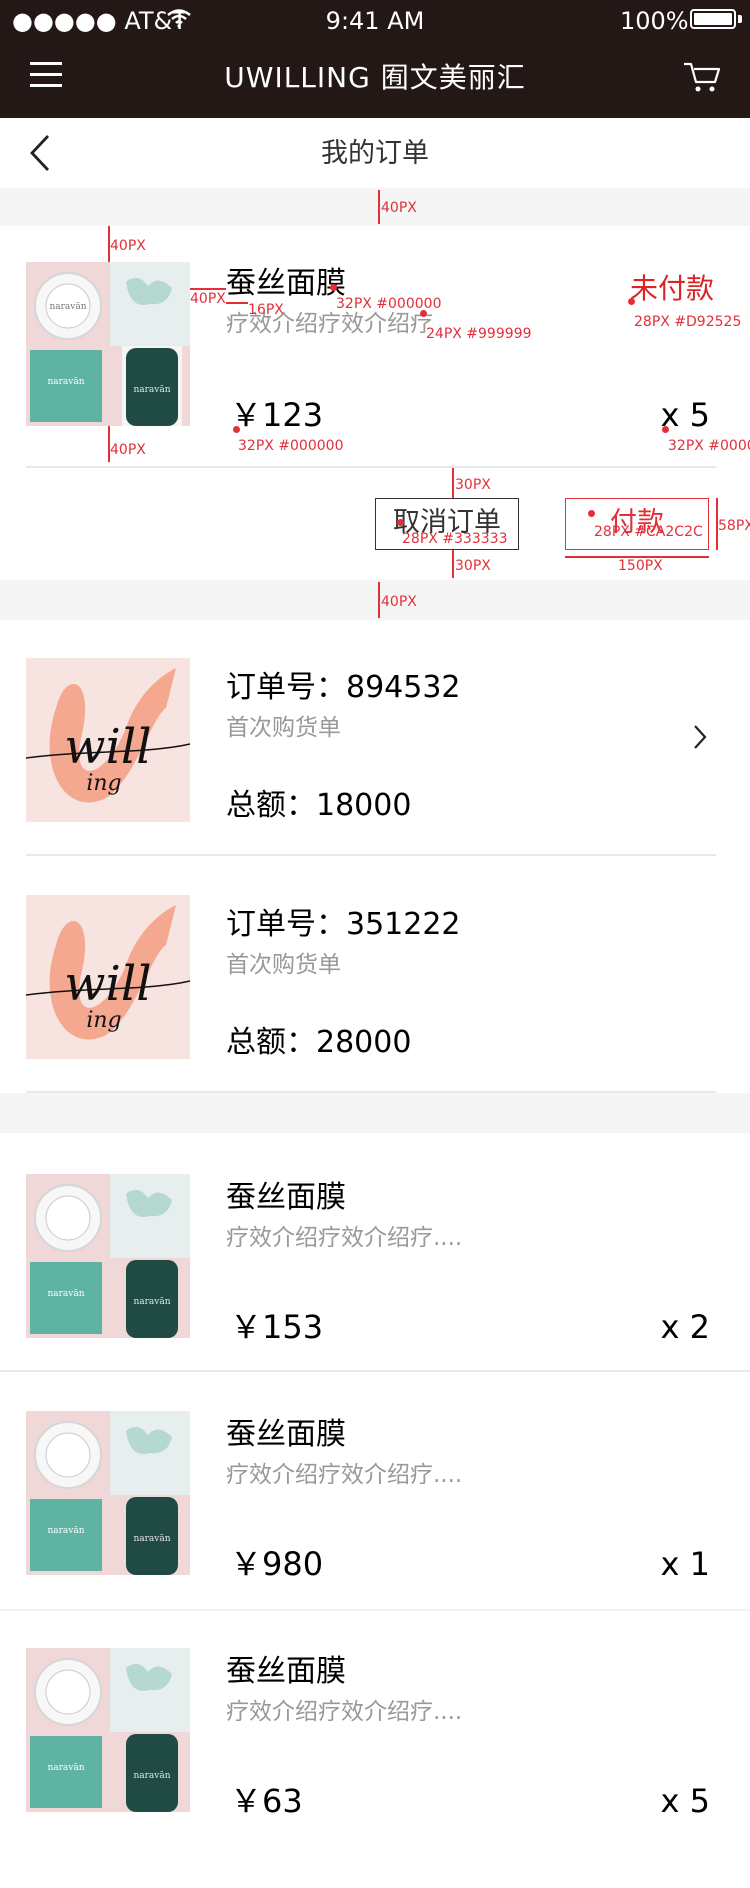 The image size is (750, 1888). I want to click on spec-status: 28PX #D92525, so click(688, 322).